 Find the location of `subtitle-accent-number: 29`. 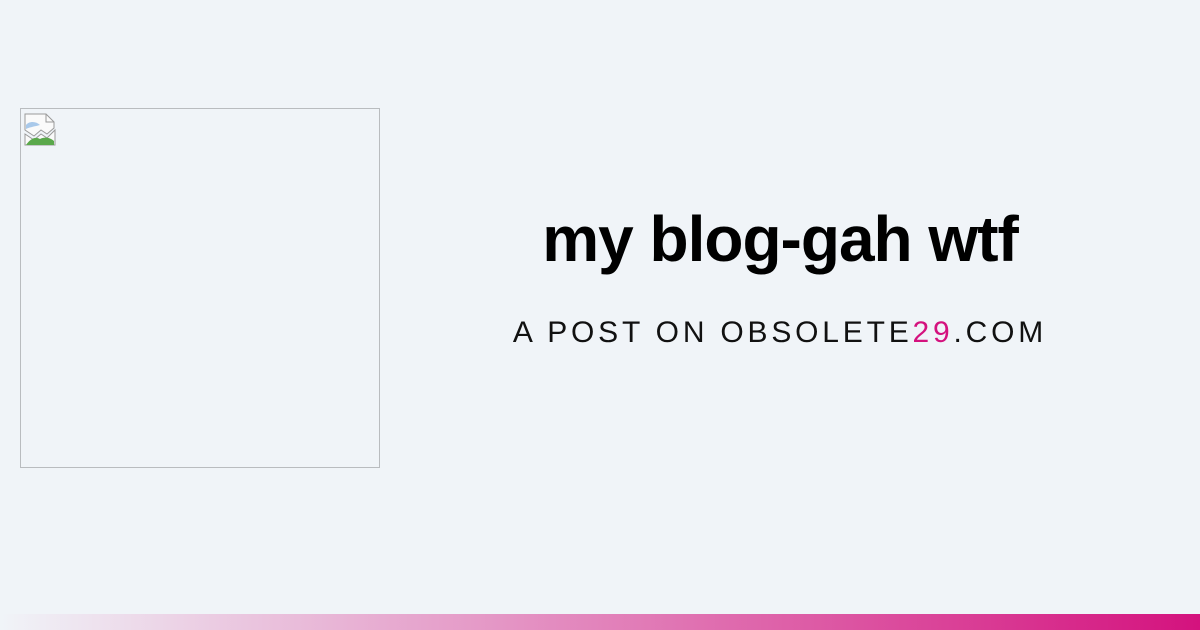

subtitle-accent-number: 29 is located at coordinates (933, 332).